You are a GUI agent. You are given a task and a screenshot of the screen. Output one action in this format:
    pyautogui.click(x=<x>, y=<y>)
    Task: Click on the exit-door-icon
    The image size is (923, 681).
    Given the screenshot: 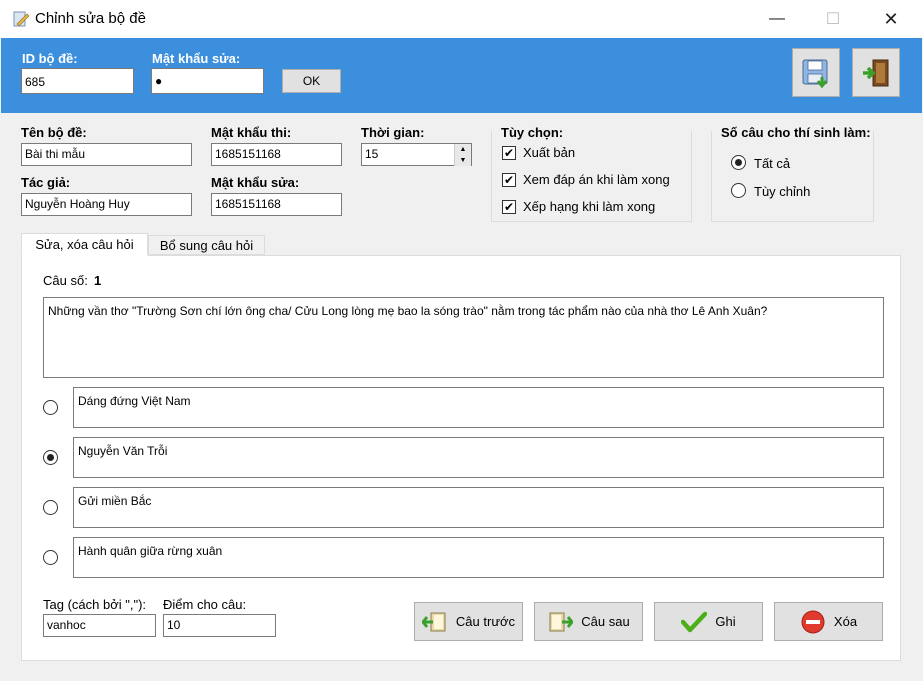 What is the action you would take?
    pyautogui.click(x=876, y=72)
    